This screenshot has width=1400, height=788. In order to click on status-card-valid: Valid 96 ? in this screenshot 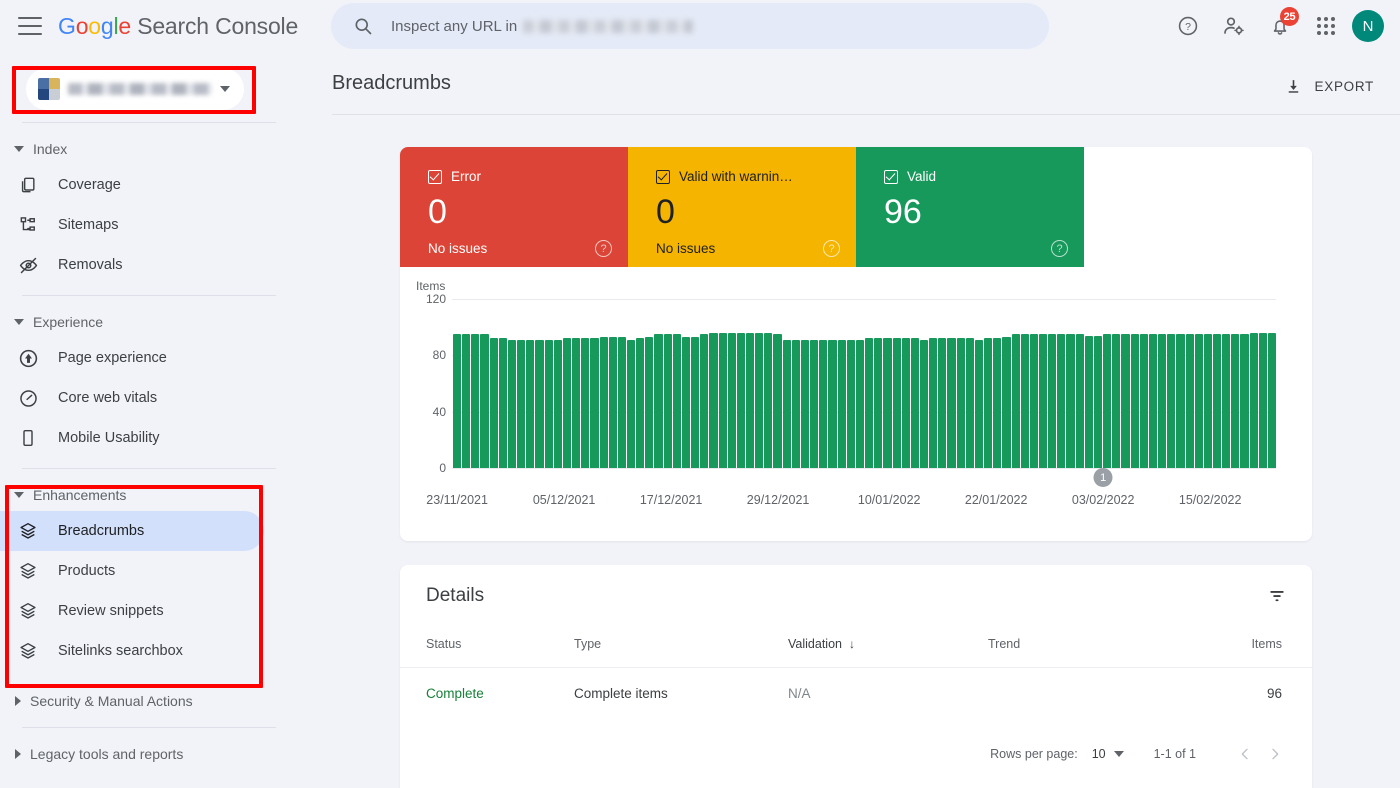, I will do `click(970, 207)`.